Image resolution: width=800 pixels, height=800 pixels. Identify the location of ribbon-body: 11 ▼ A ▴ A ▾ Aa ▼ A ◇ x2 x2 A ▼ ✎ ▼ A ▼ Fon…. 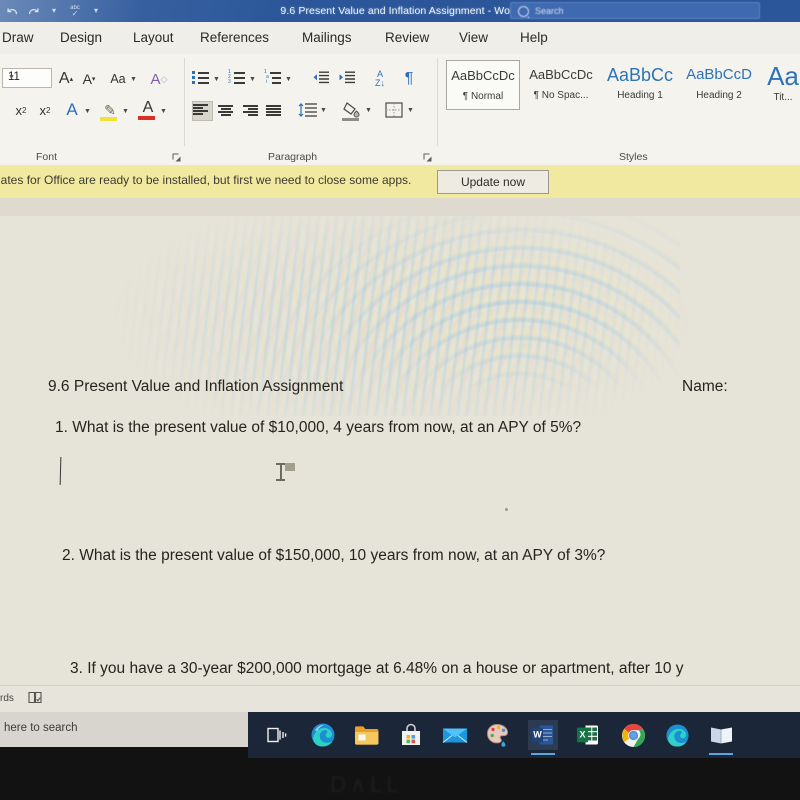
(400, 110).